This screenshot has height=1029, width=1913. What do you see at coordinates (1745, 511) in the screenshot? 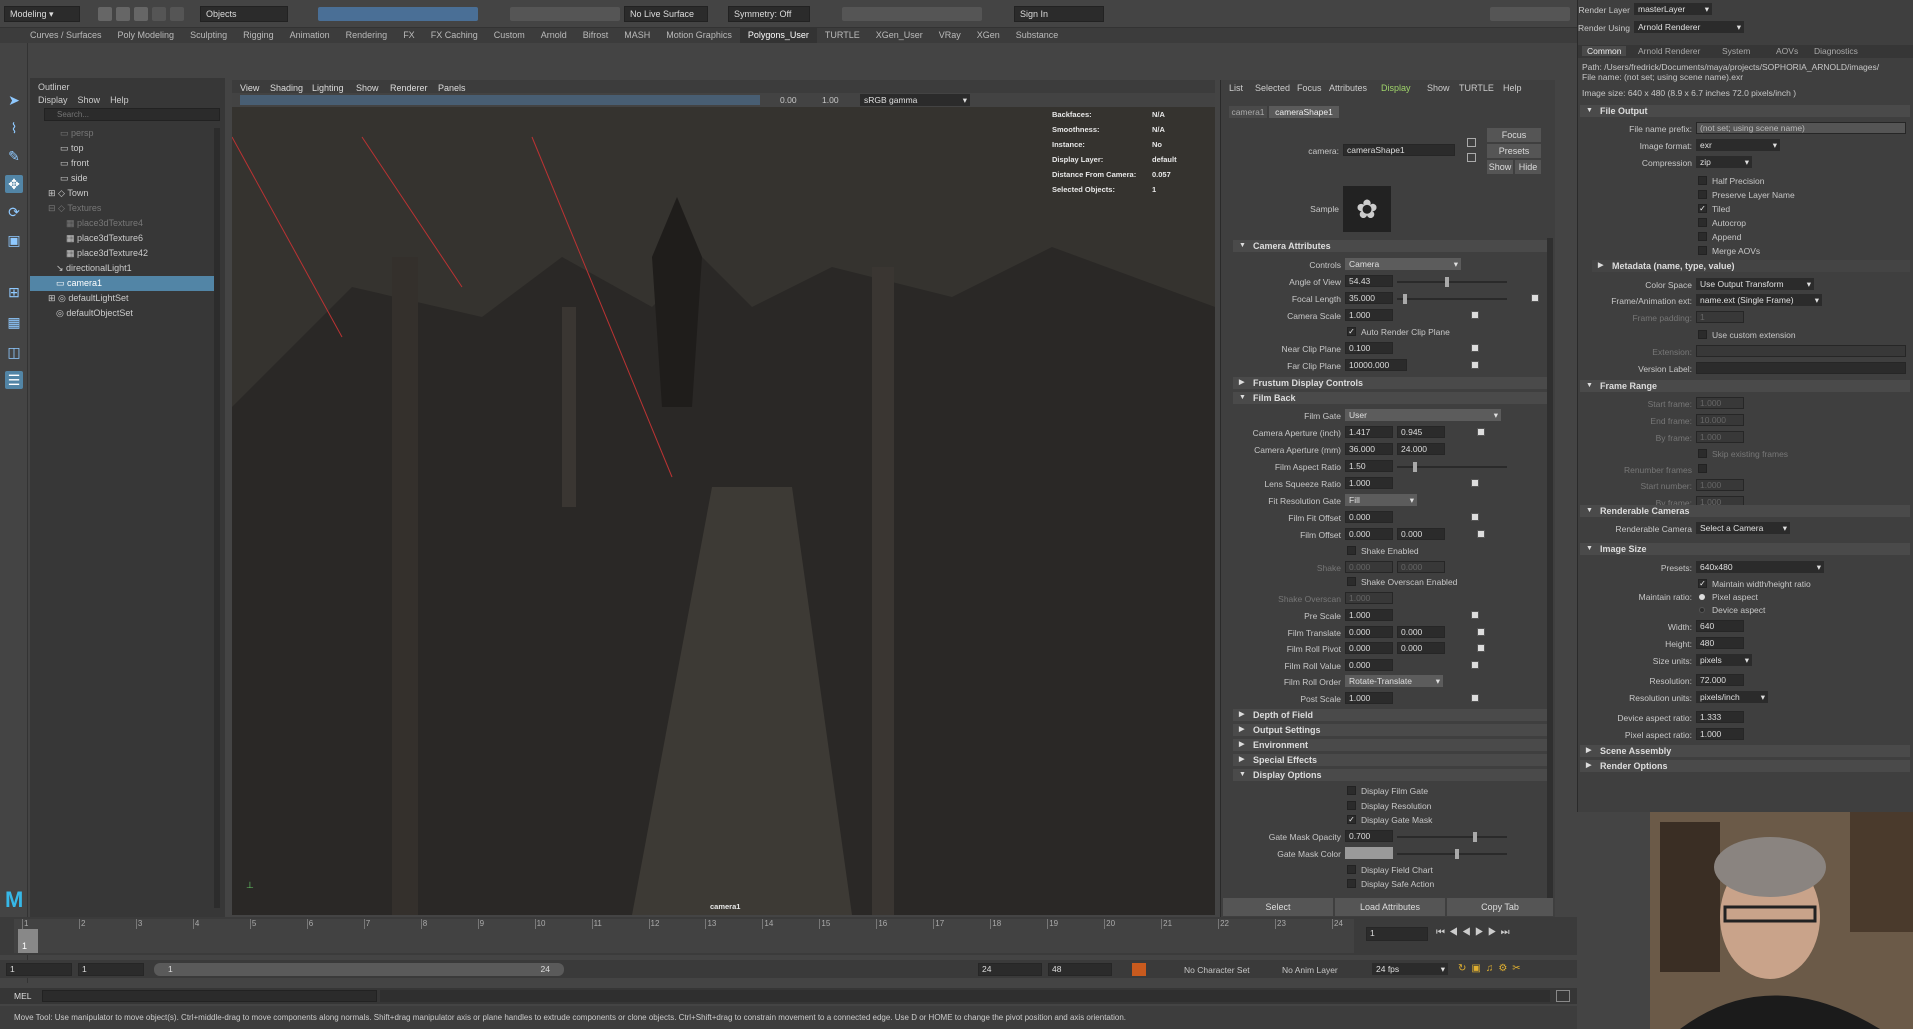
I see `section-renderable-cameras: ▼ Renderable Cameras` at bounding box center [1745, 511].